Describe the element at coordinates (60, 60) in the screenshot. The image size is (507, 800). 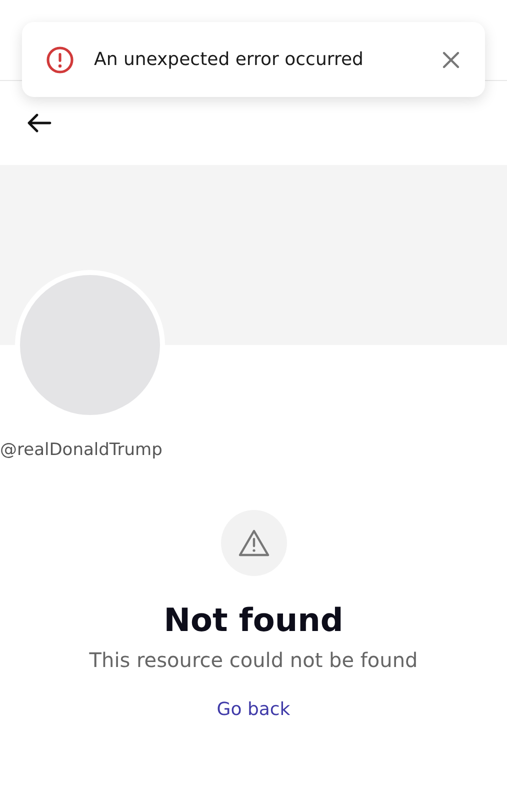
I see `error-icon` at that location.